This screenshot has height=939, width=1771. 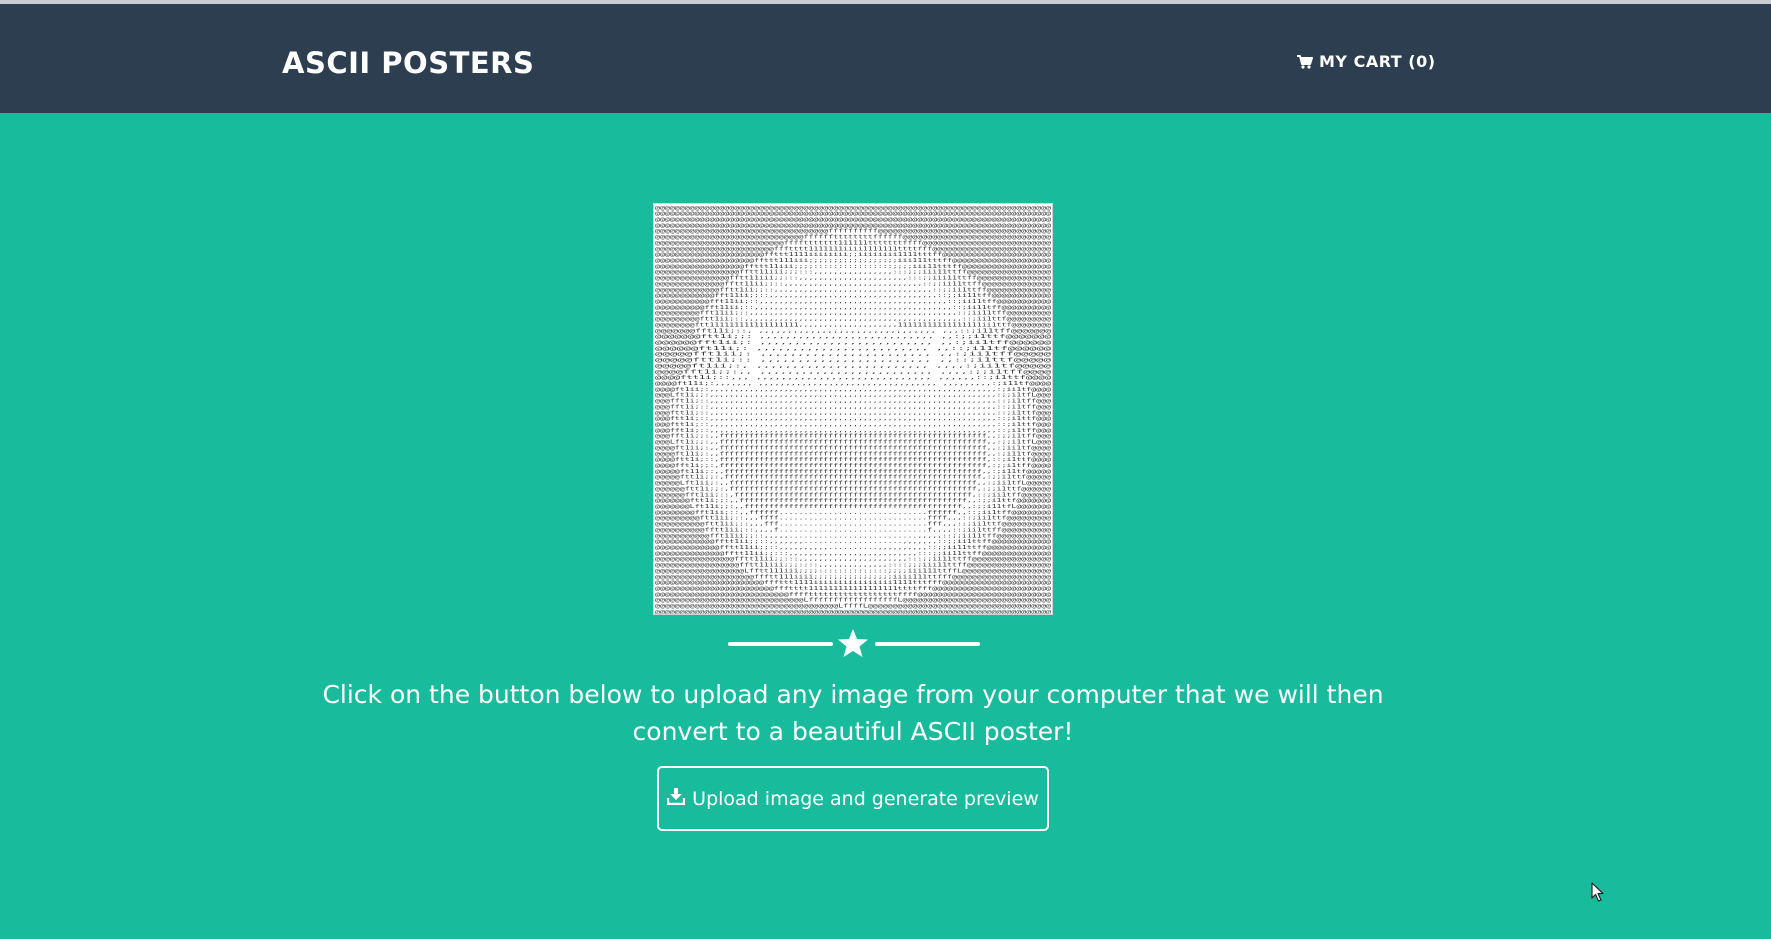 What do you see at coordinates (676, 798) in the screenshot?
I see `download-icon` at bounding box center [676, 798].